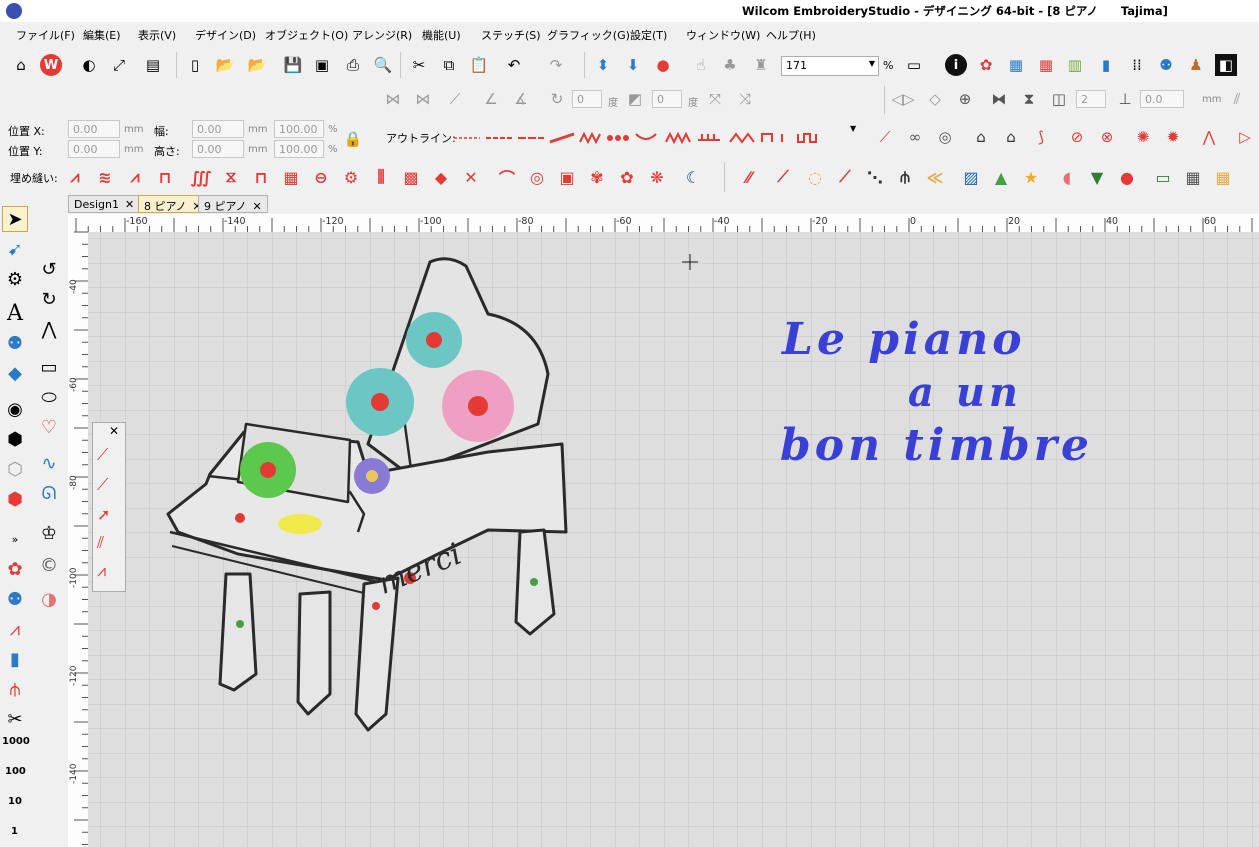 The width and height of the screenshot is (1259, 847). Describe the element at coordinates (999, 99) in the screenshot. I see `wreath-icon: ⧓` at that location.